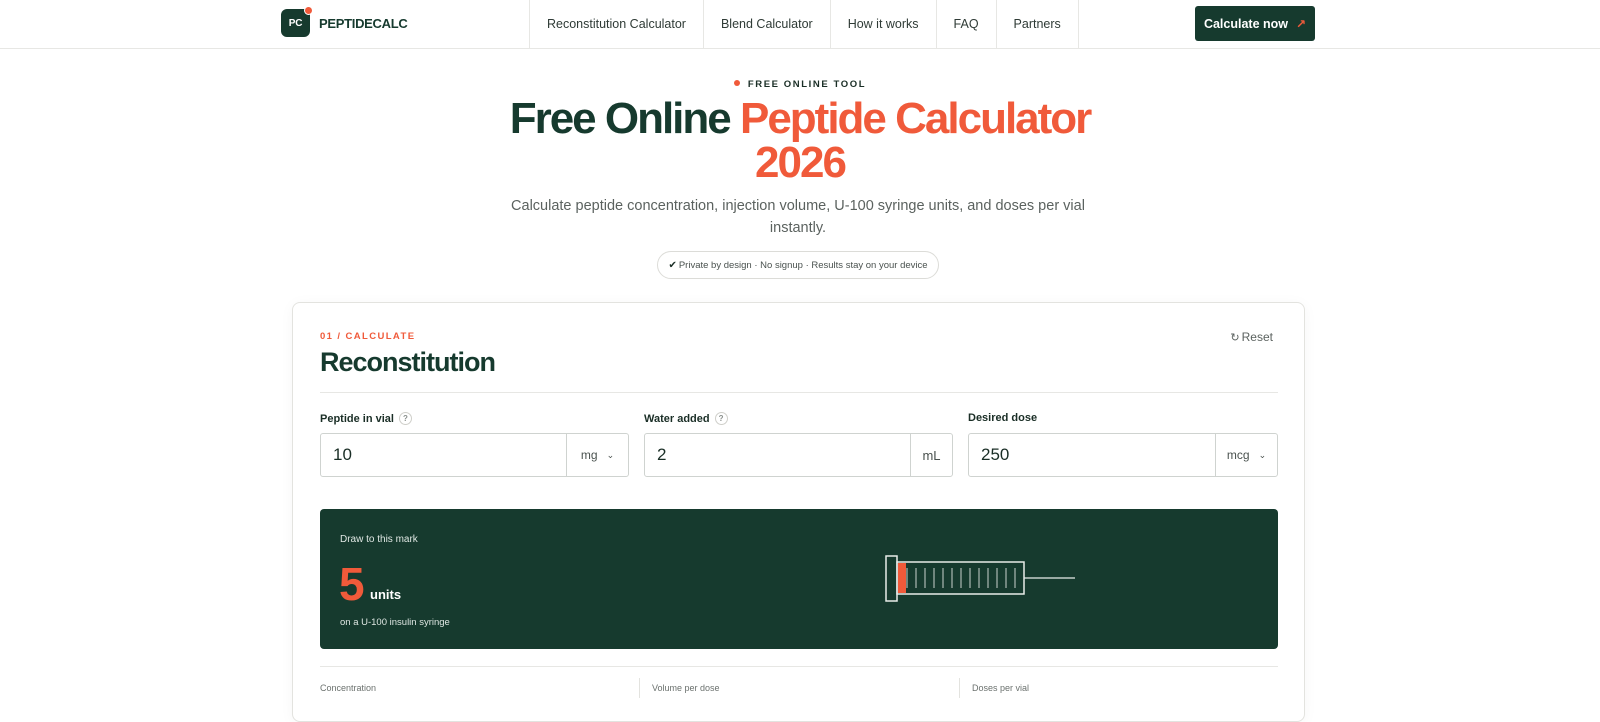 The image size is (1600, 722). I want to click on nav-item-faq: FAQ, so click(967, 24).